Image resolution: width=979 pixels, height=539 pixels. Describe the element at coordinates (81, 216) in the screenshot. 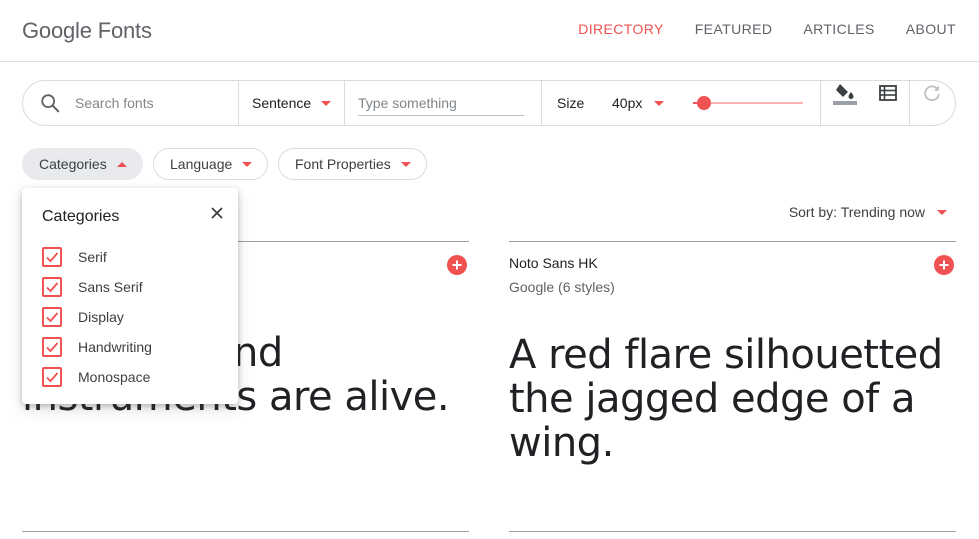

I see `popup-title: Categories` at that location.